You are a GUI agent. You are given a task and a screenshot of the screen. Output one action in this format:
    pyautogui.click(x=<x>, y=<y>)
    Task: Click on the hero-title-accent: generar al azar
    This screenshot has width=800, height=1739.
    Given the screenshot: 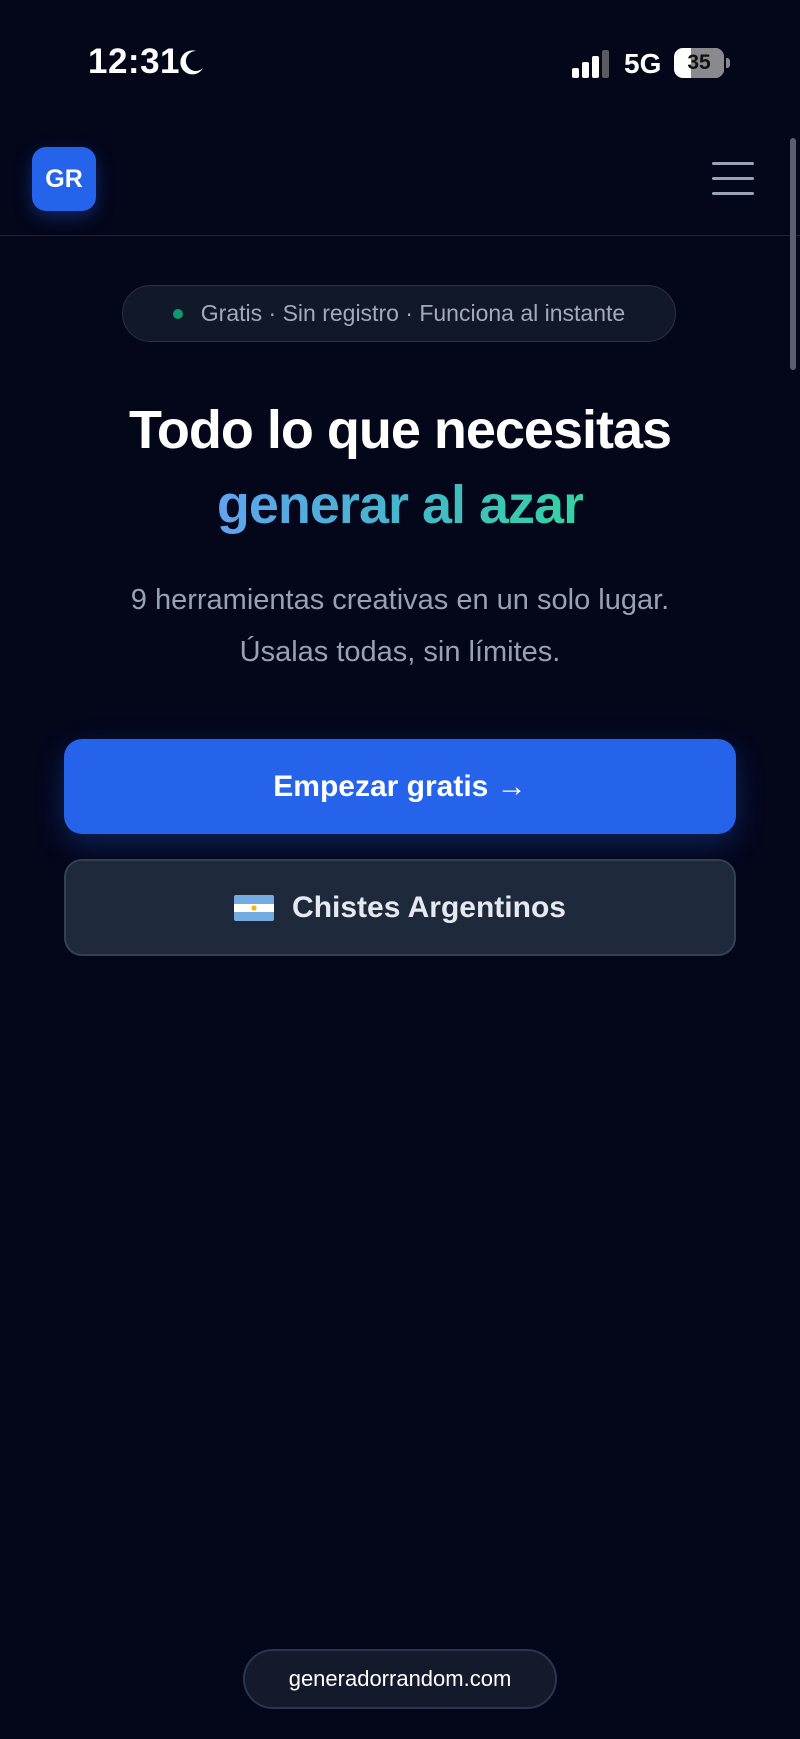 What is the action you would take?
    pyautogui.click(x=400, y=505)
    